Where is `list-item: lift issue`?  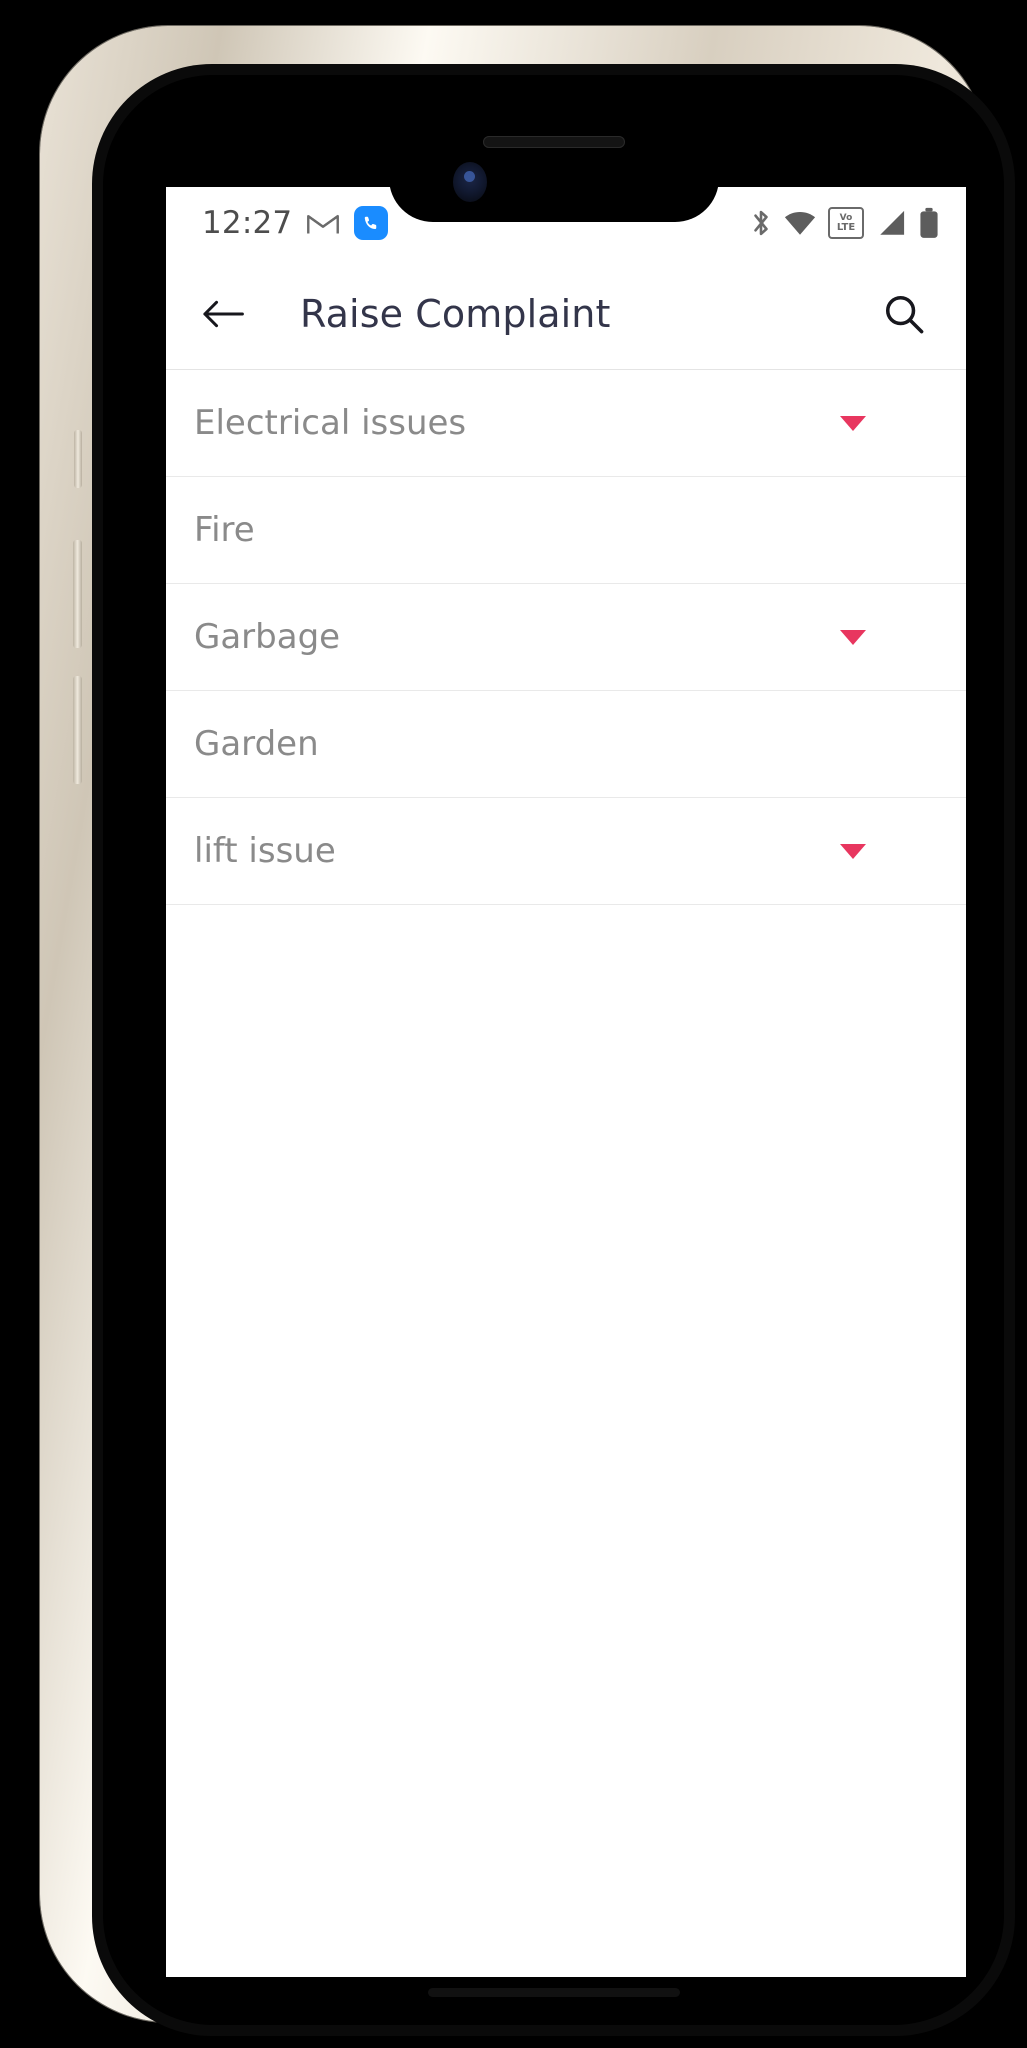 list-item: lift issue is located at coordinates (566, 851).